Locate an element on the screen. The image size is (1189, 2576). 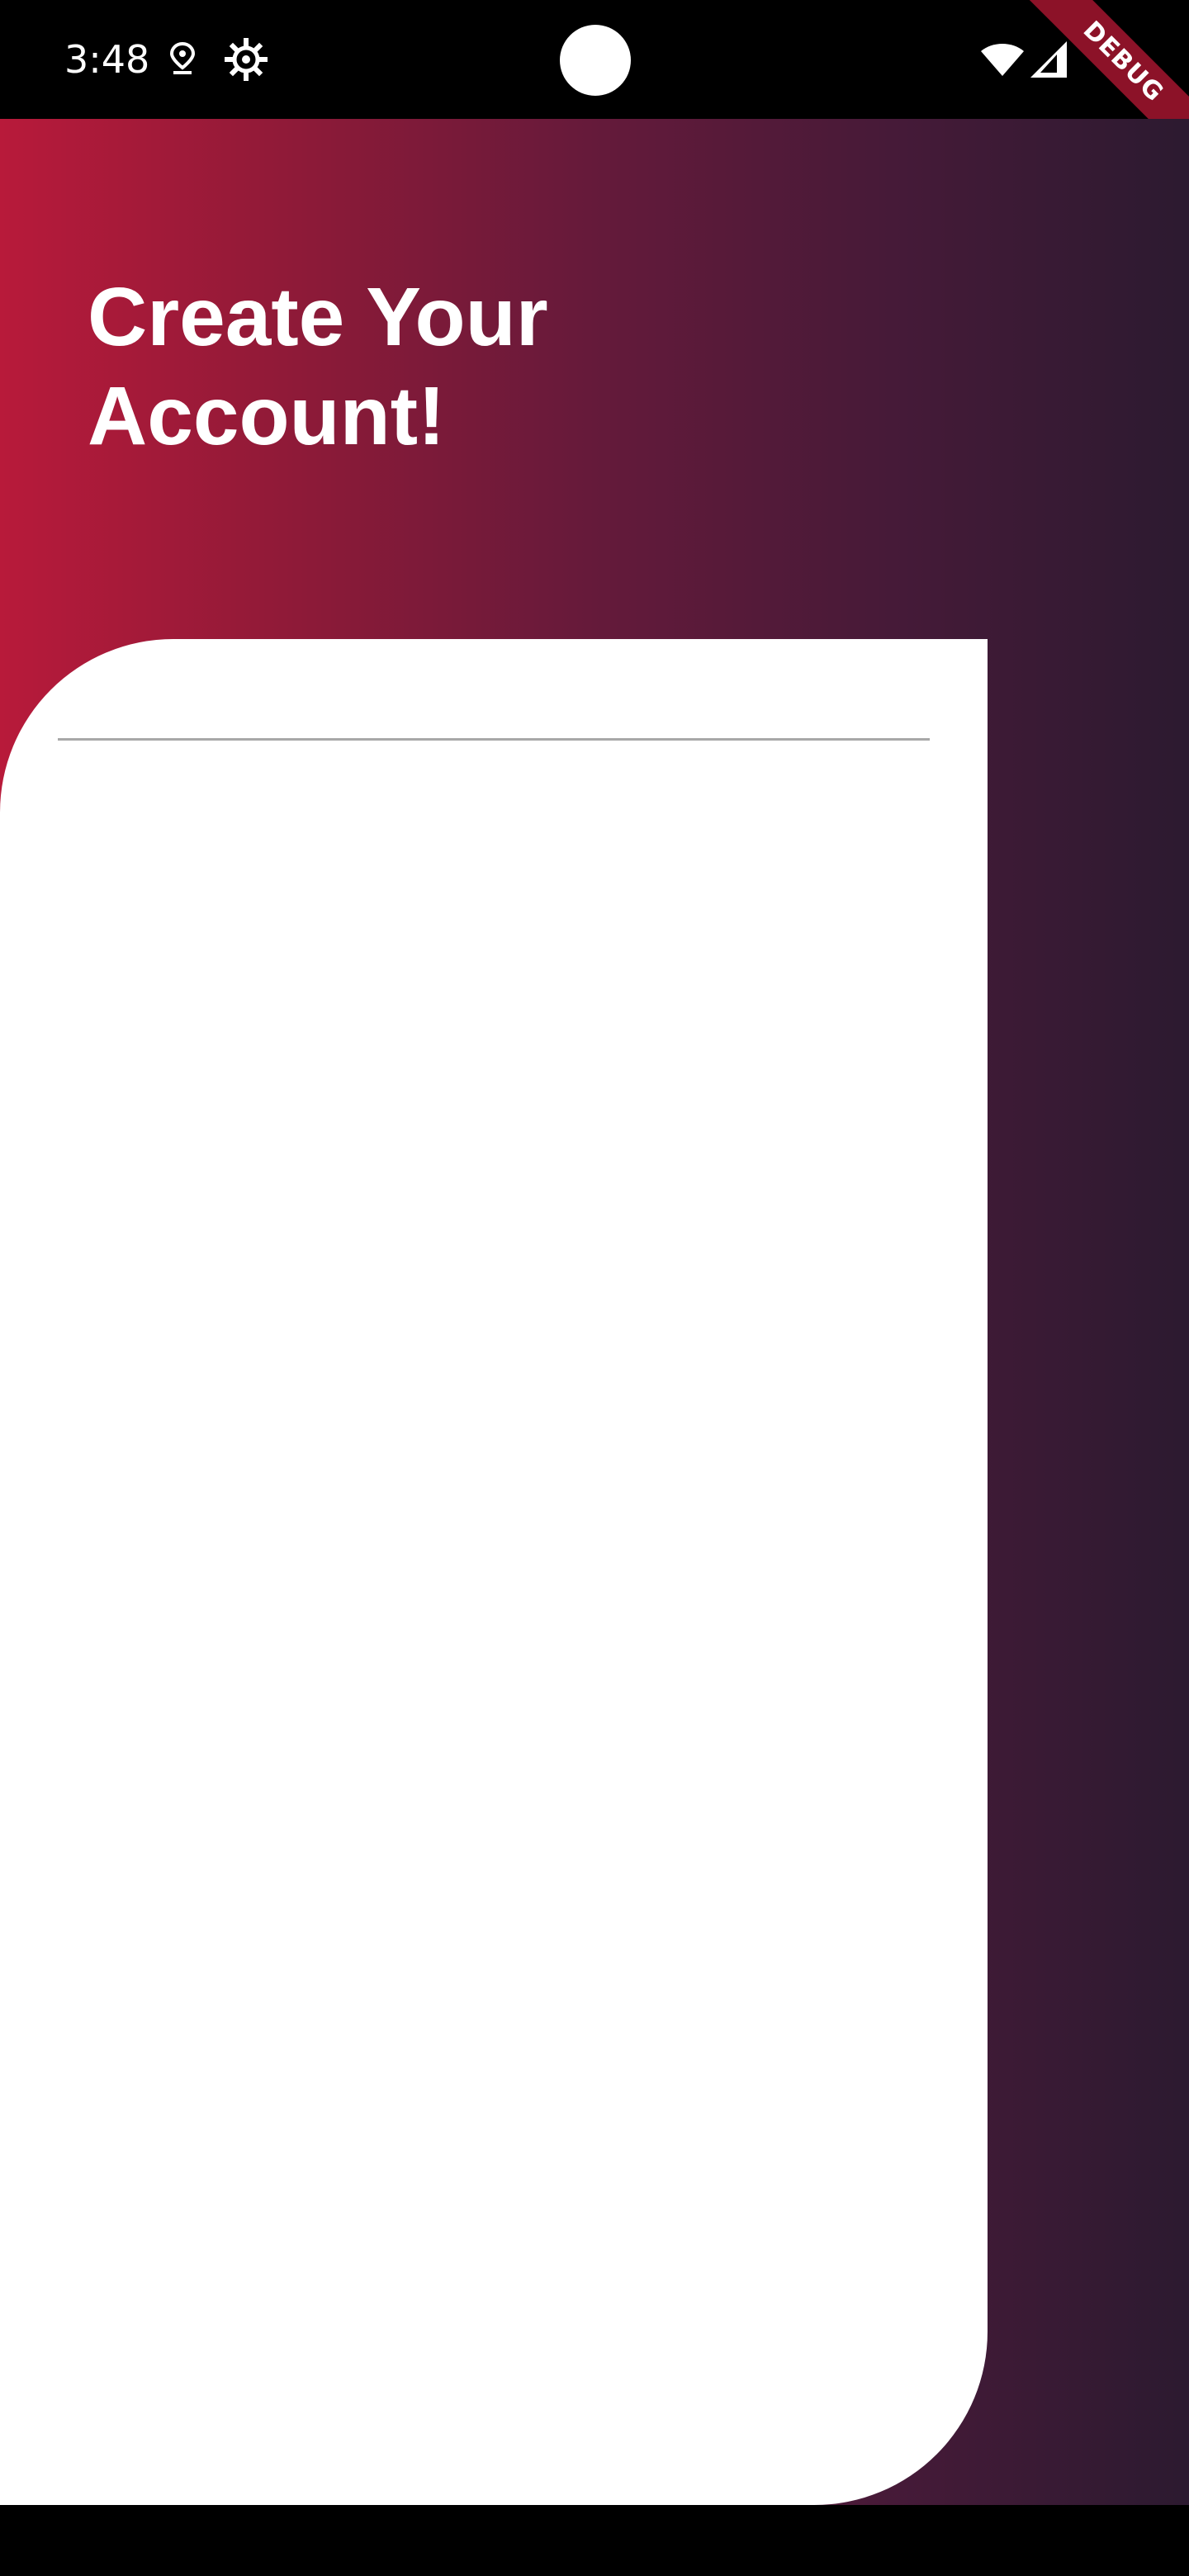
page-title: Create Your Account! is located at coordinates (318, 366).